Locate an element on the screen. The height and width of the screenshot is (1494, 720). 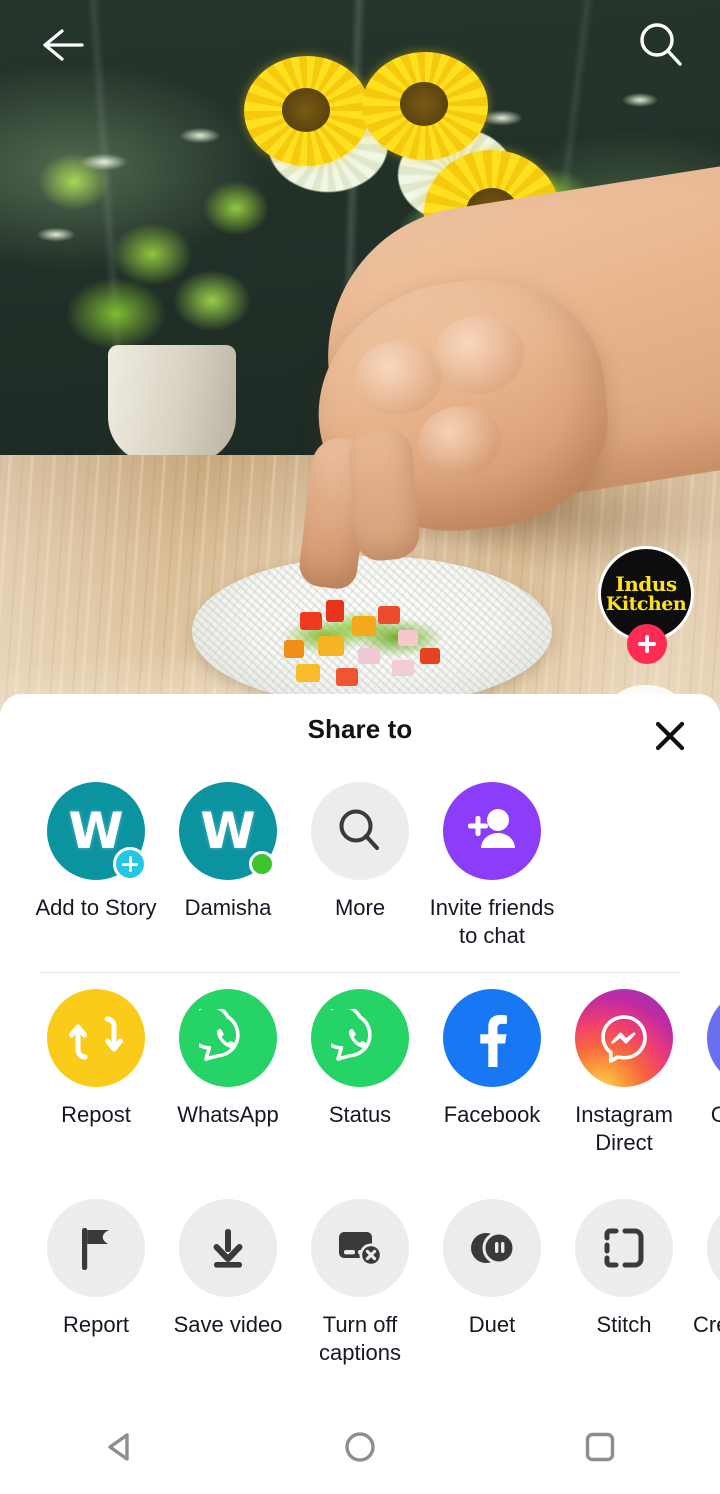
share-sheet-header: Share to is located at coordinates (360, 731).